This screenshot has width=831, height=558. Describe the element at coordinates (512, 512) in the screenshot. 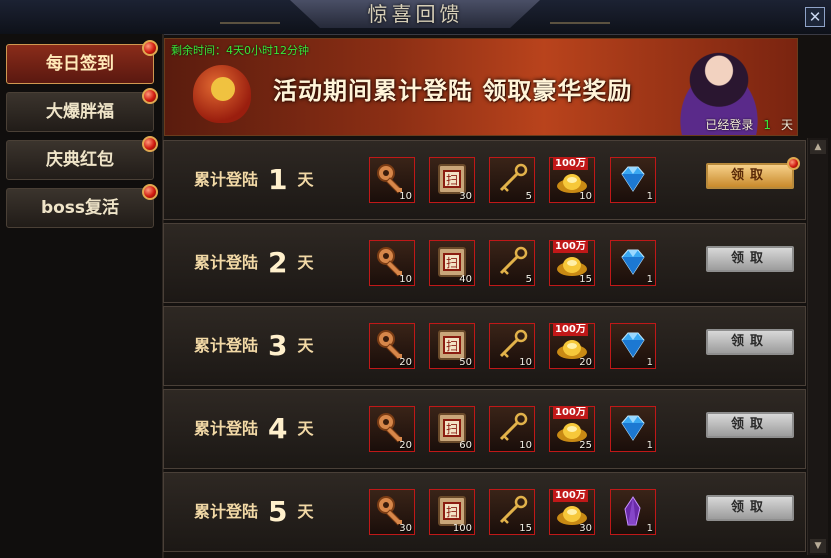

I see `reward-slot: 15` at that location.